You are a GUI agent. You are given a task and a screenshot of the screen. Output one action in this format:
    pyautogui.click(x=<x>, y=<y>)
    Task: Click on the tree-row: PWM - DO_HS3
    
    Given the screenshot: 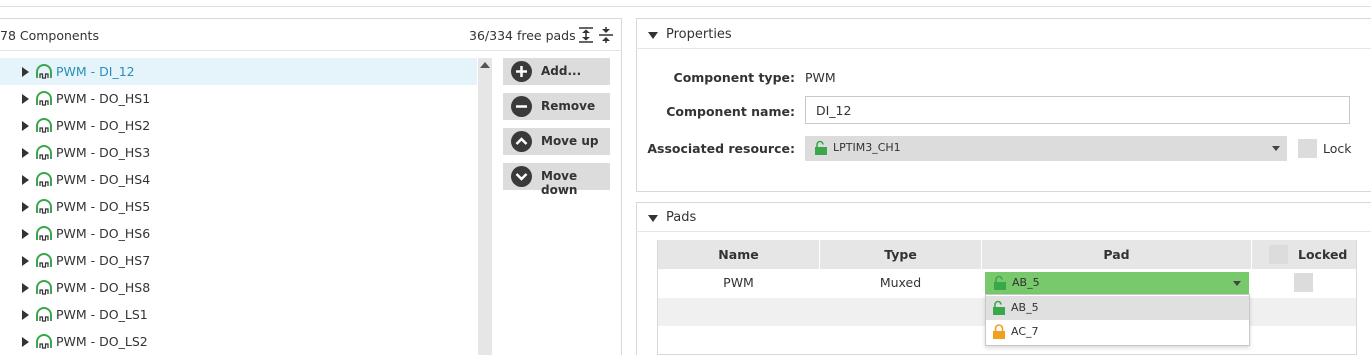 What is the action you would take?
    pyautogui.click(x=238, y=152)
    